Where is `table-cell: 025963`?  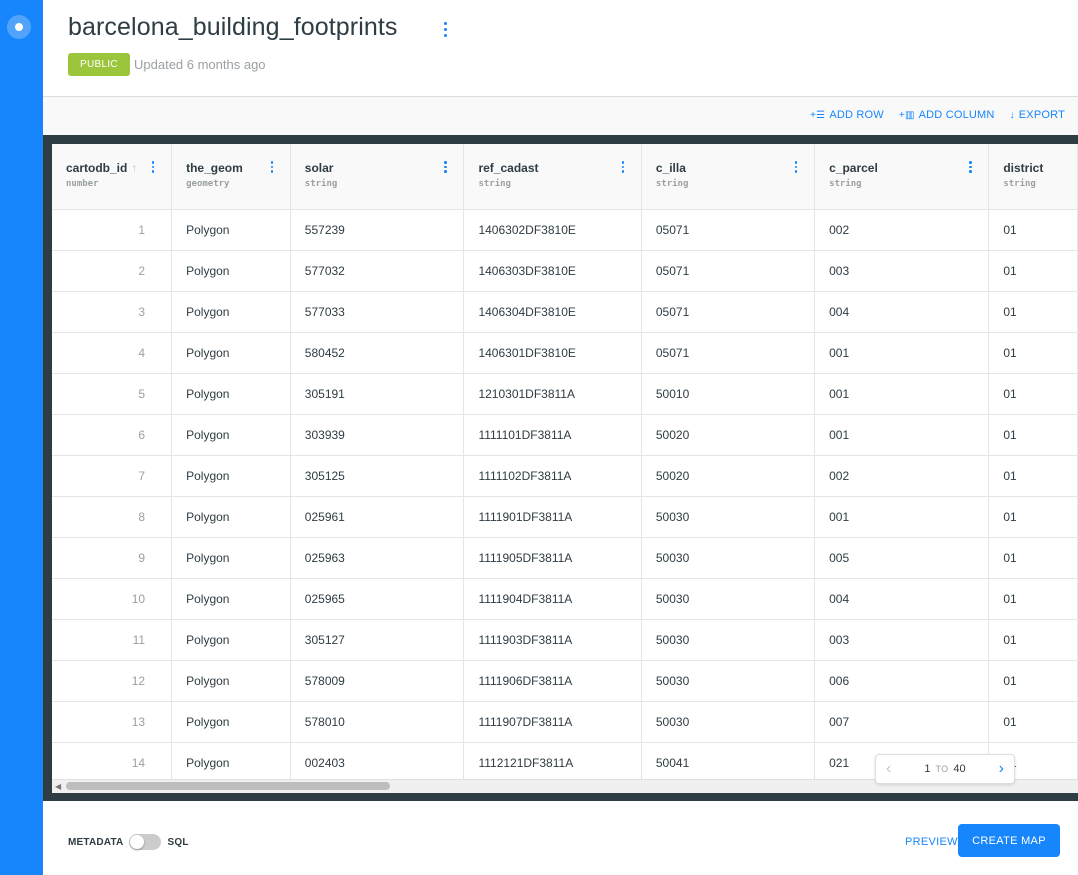
table-cell: 025963 is located at coordinates (377, 558).